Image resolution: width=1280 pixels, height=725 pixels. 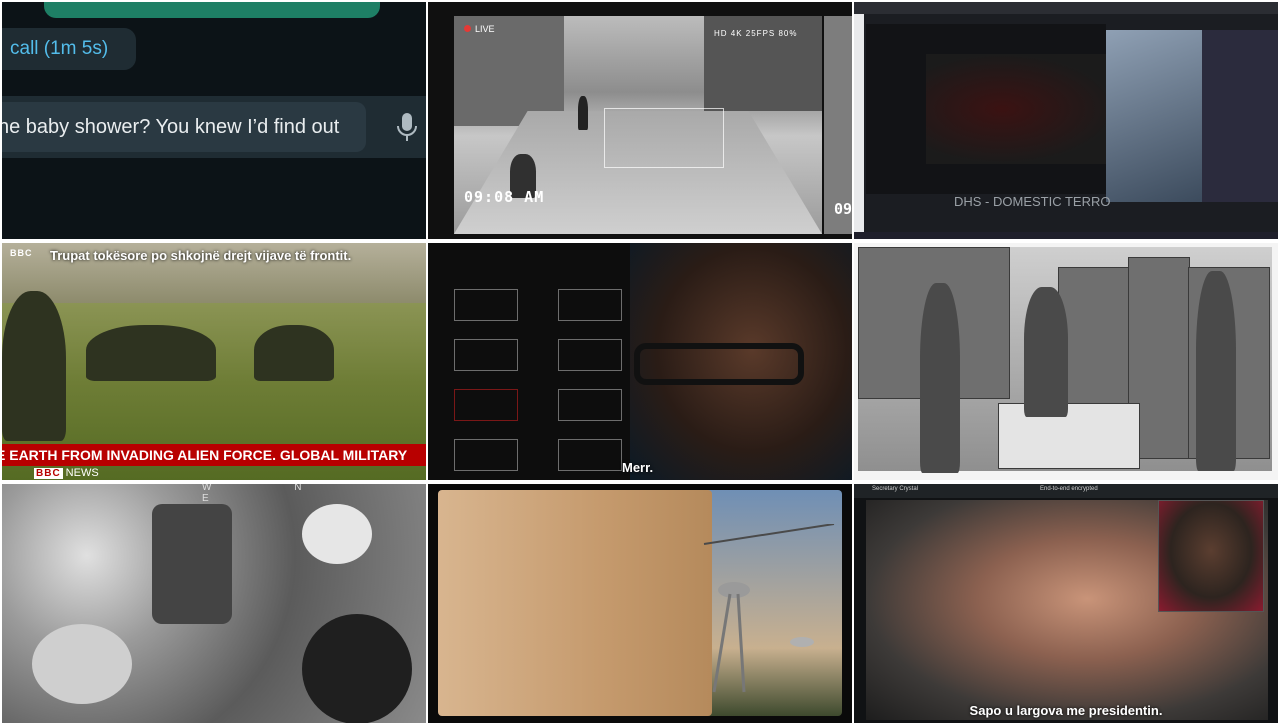 I want to click on thermal-drone-feed: W N E, so click(x=214, y=603).